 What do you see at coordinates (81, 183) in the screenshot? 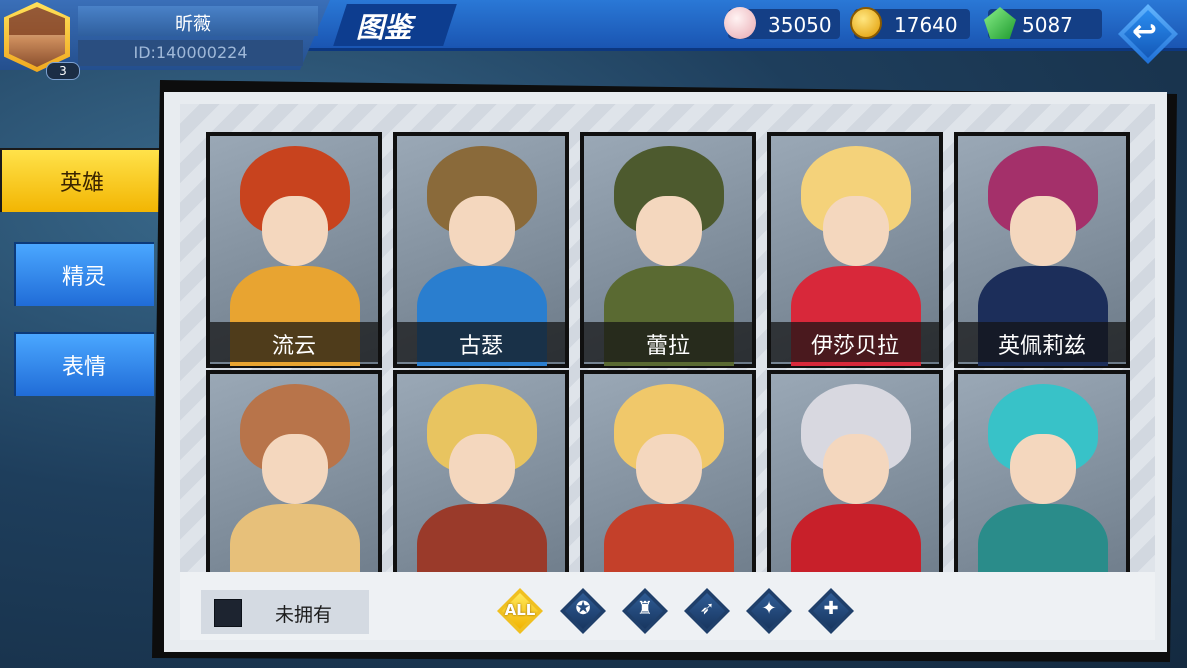
I see `tab-heroes-label: 英雄` at bounding box center [81, 183].